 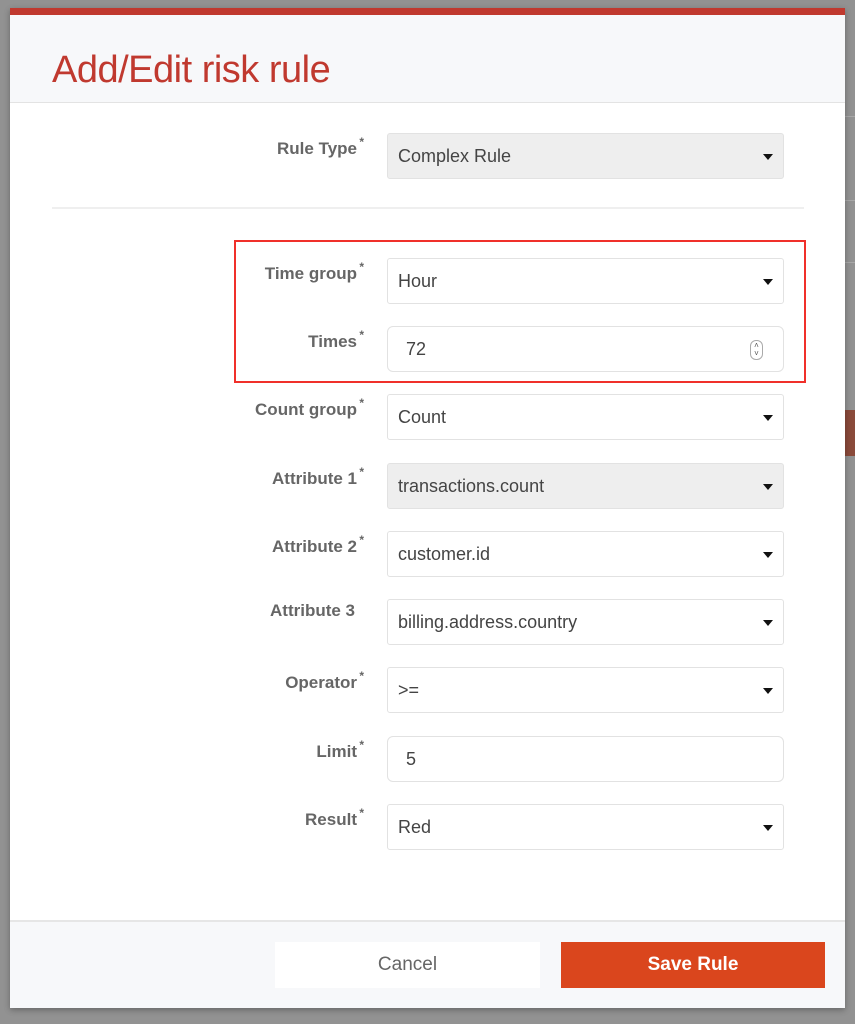 I want to click on background-button, so click(x=850, y=433).